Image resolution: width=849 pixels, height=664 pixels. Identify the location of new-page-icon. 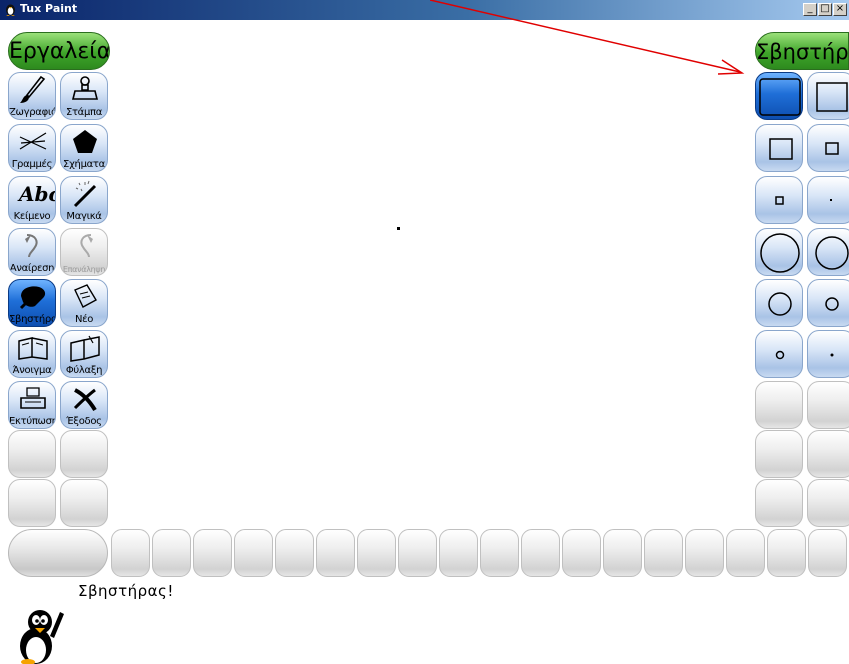
(85, 296).